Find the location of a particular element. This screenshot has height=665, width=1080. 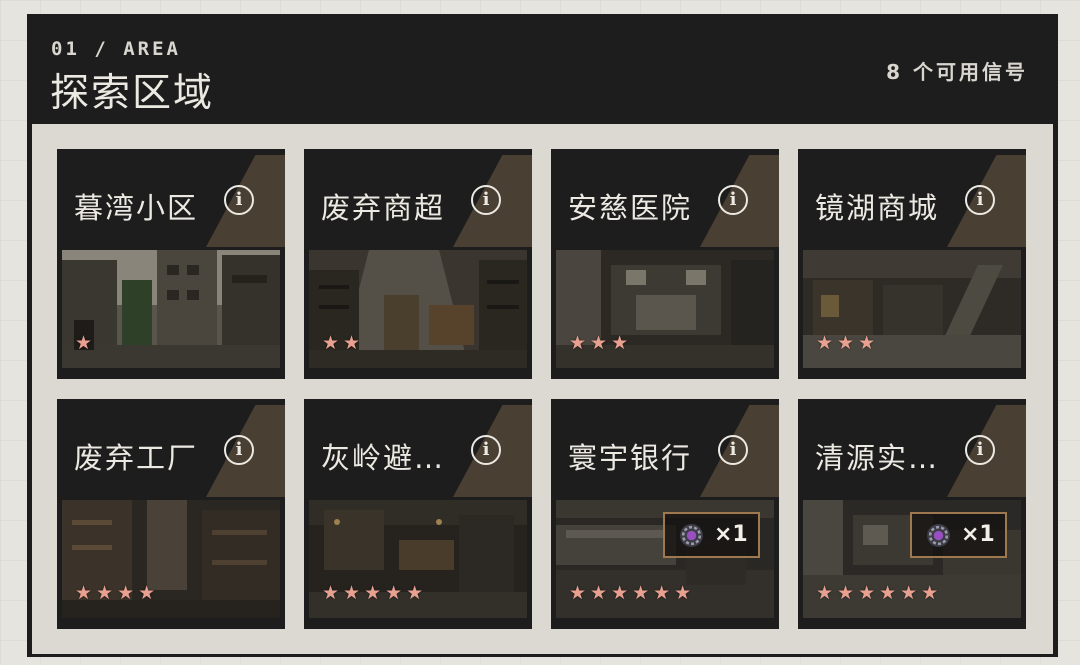

signal-count: 8 个可用信号 is located at coordinates (957, 72).